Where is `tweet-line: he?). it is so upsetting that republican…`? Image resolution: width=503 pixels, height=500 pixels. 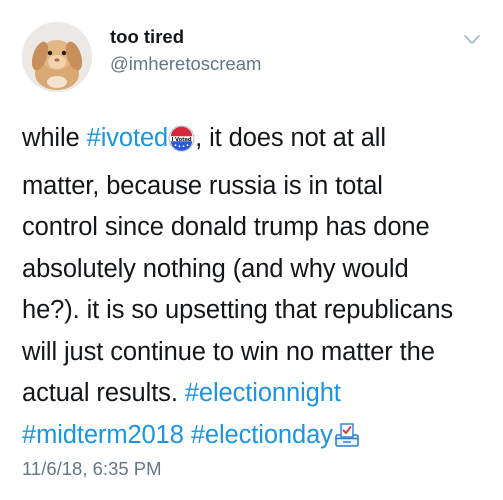
tweet-line: he?). it is so upsetting that republican… is located at coordinates (238, 310).